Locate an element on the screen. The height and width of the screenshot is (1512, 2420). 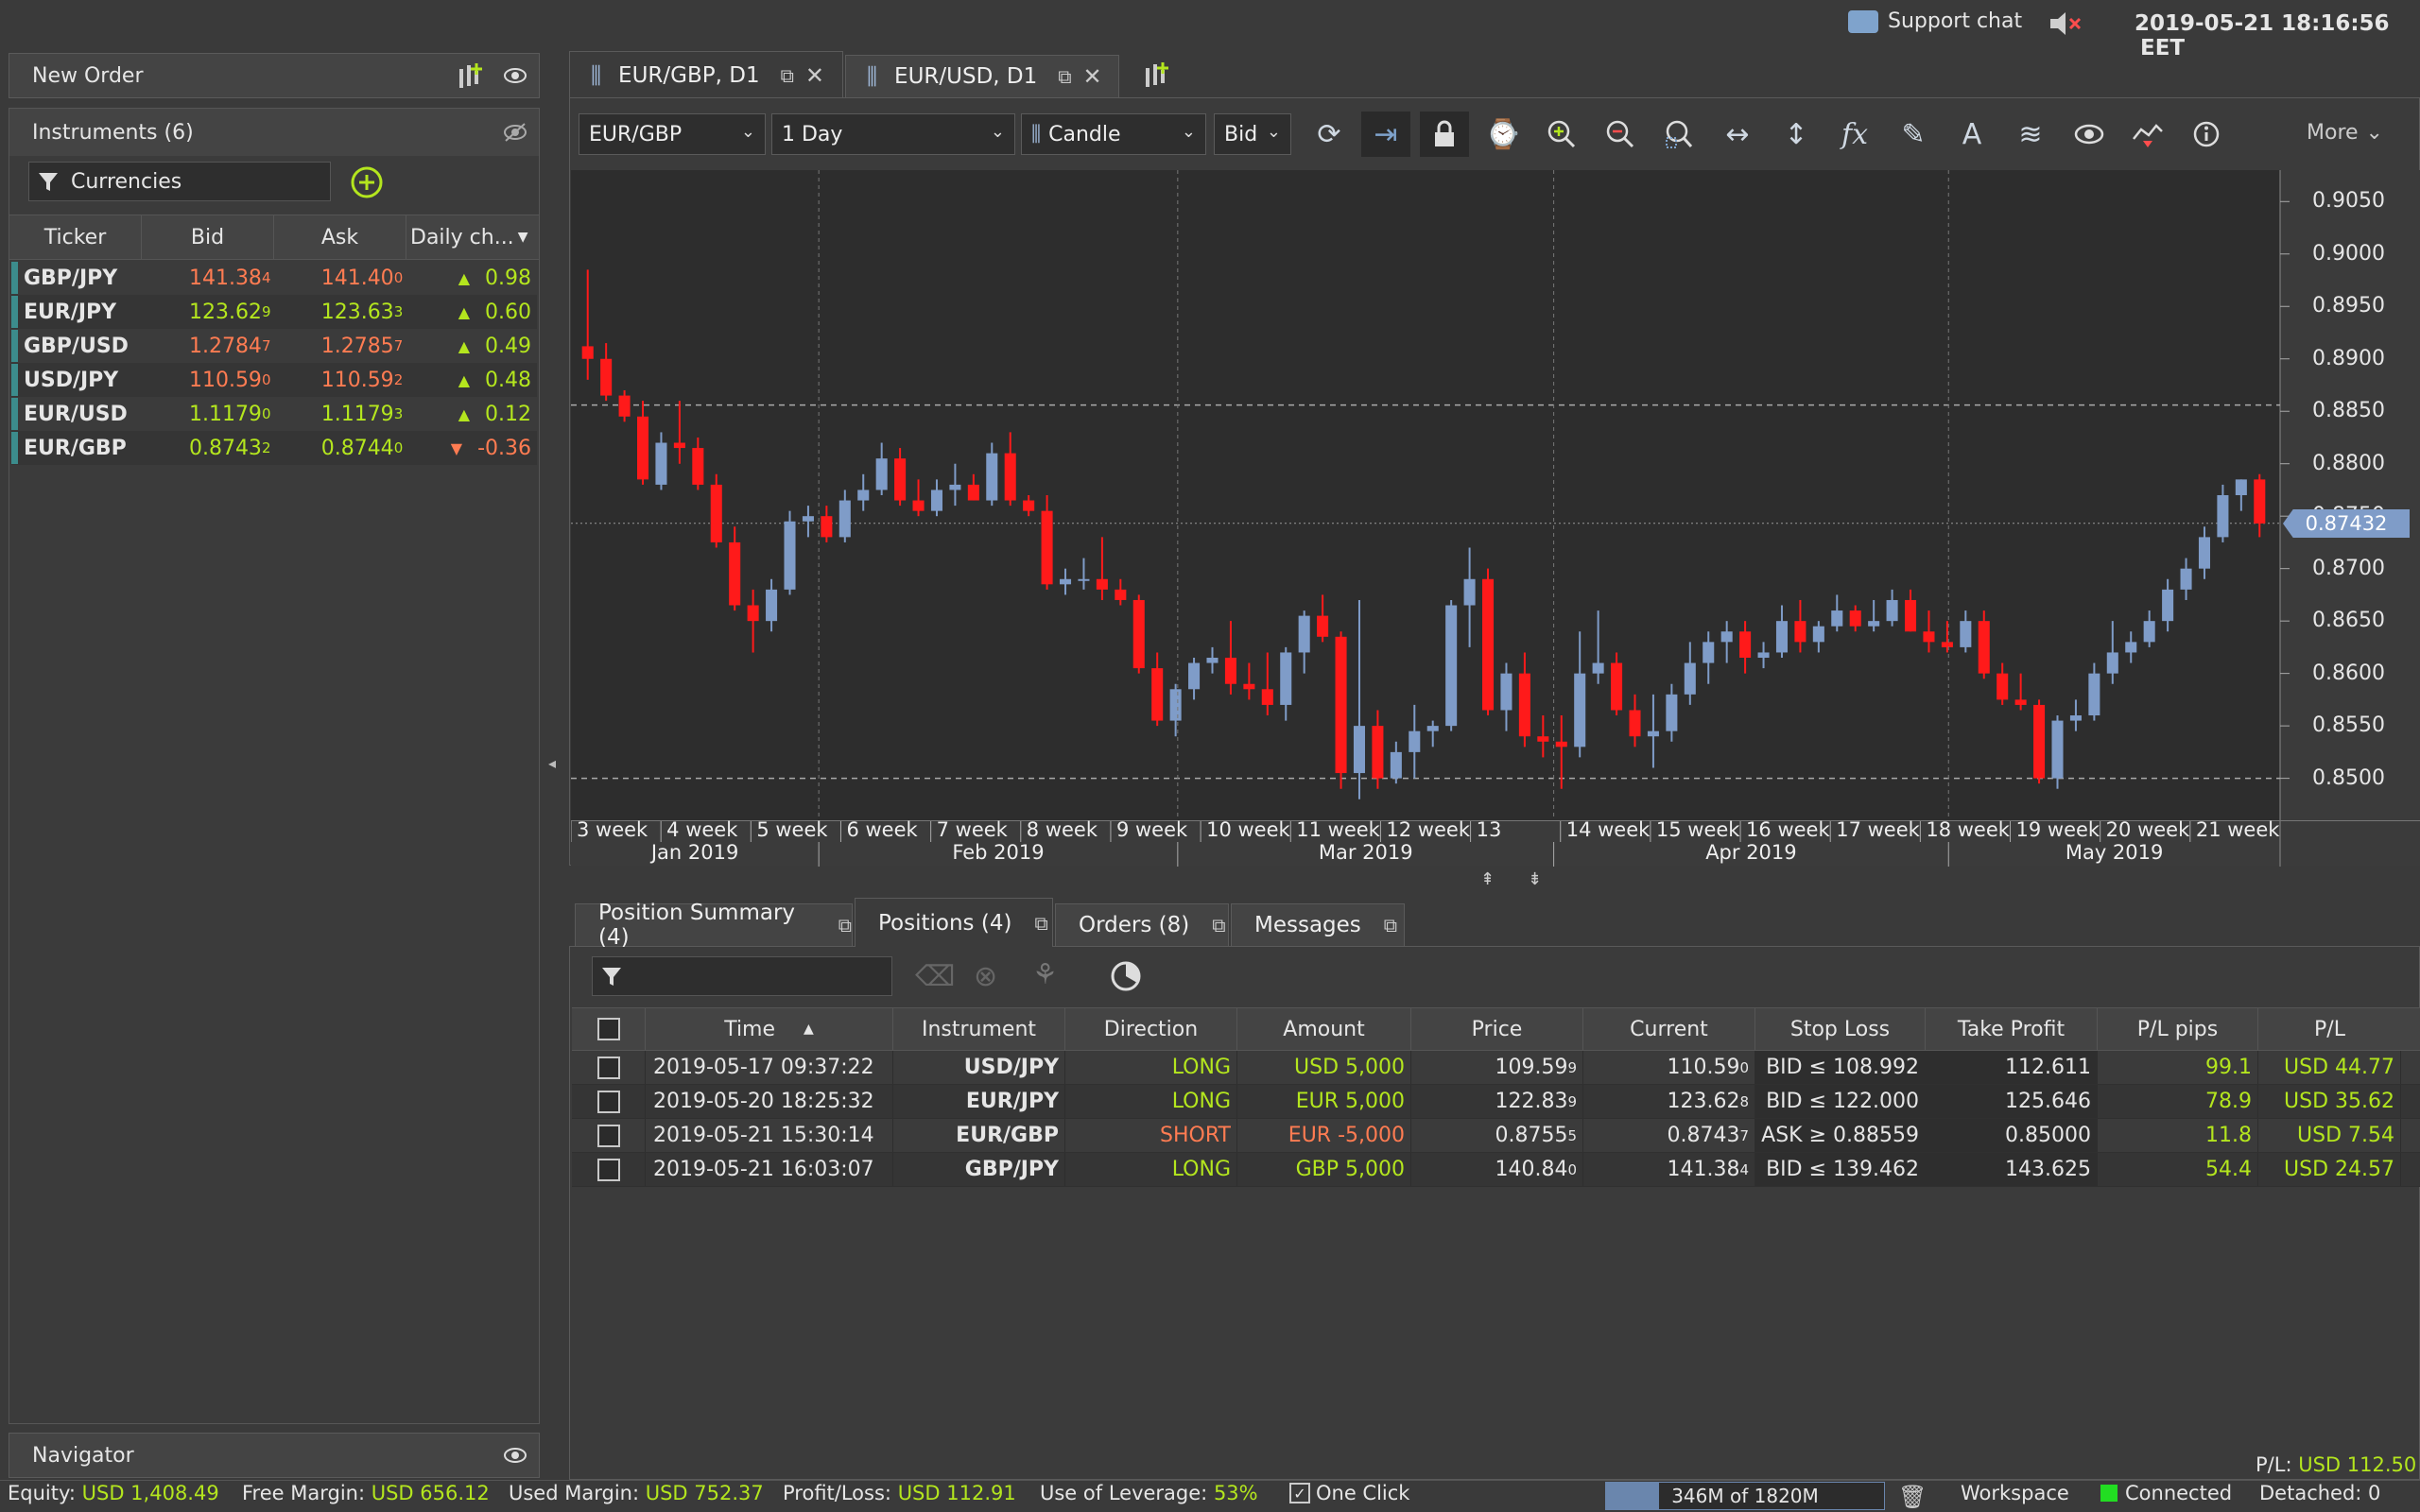
bid-cell: 110.59 0 is located at coordinates (217, 380).